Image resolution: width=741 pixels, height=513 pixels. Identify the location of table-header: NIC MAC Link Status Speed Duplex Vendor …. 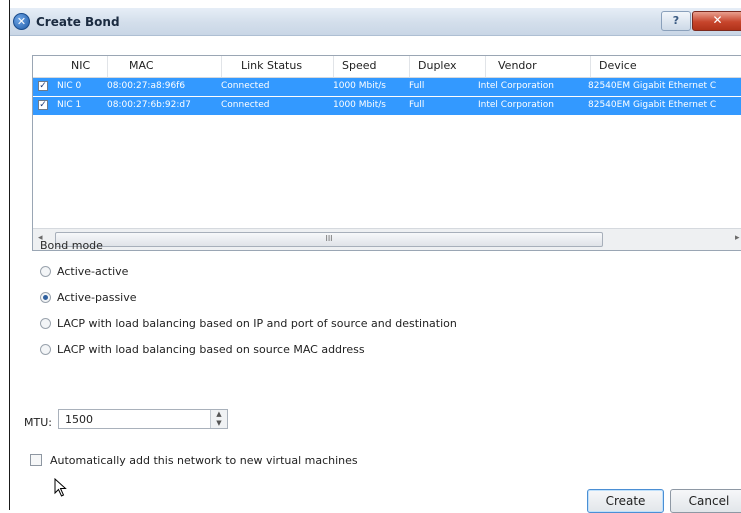
(387, 67).